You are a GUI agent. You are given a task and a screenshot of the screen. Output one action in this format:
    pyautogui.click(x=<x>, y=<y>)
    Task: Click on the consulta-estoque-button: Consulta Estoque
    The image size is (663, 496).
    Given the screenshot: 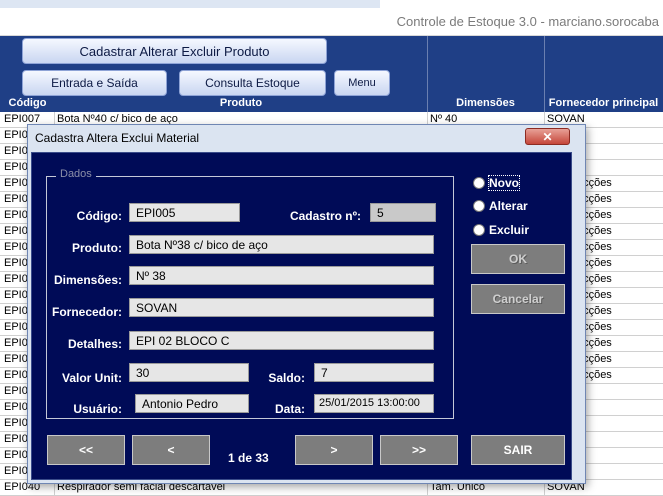 What is the action you would take?
    pyautogui.click(x=252, y=83)
    